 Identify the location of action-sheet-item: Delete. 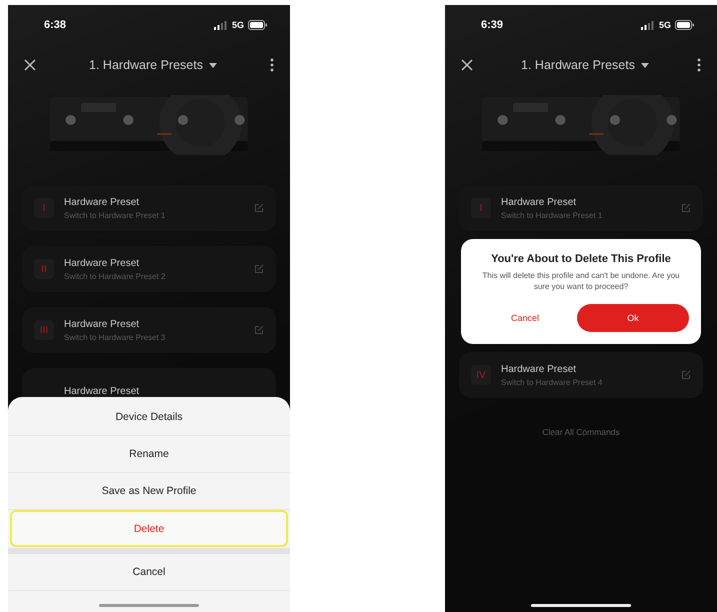
(149, 528).